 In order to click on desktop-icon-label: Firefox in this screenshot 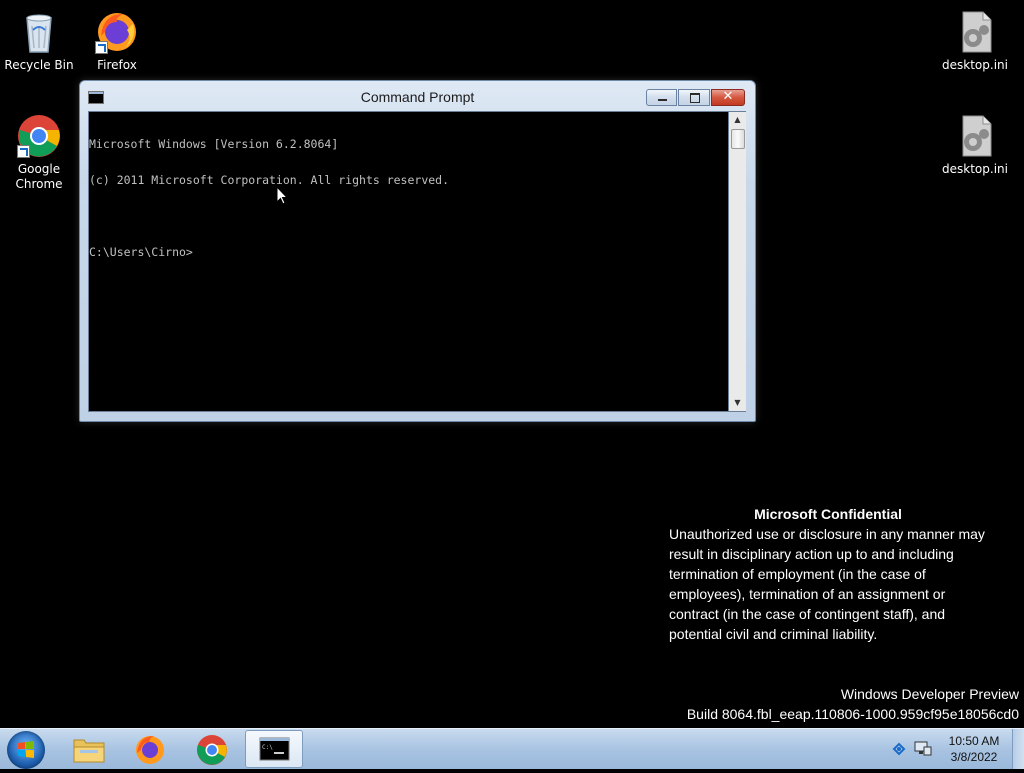, I will do `click(117, 65)`.